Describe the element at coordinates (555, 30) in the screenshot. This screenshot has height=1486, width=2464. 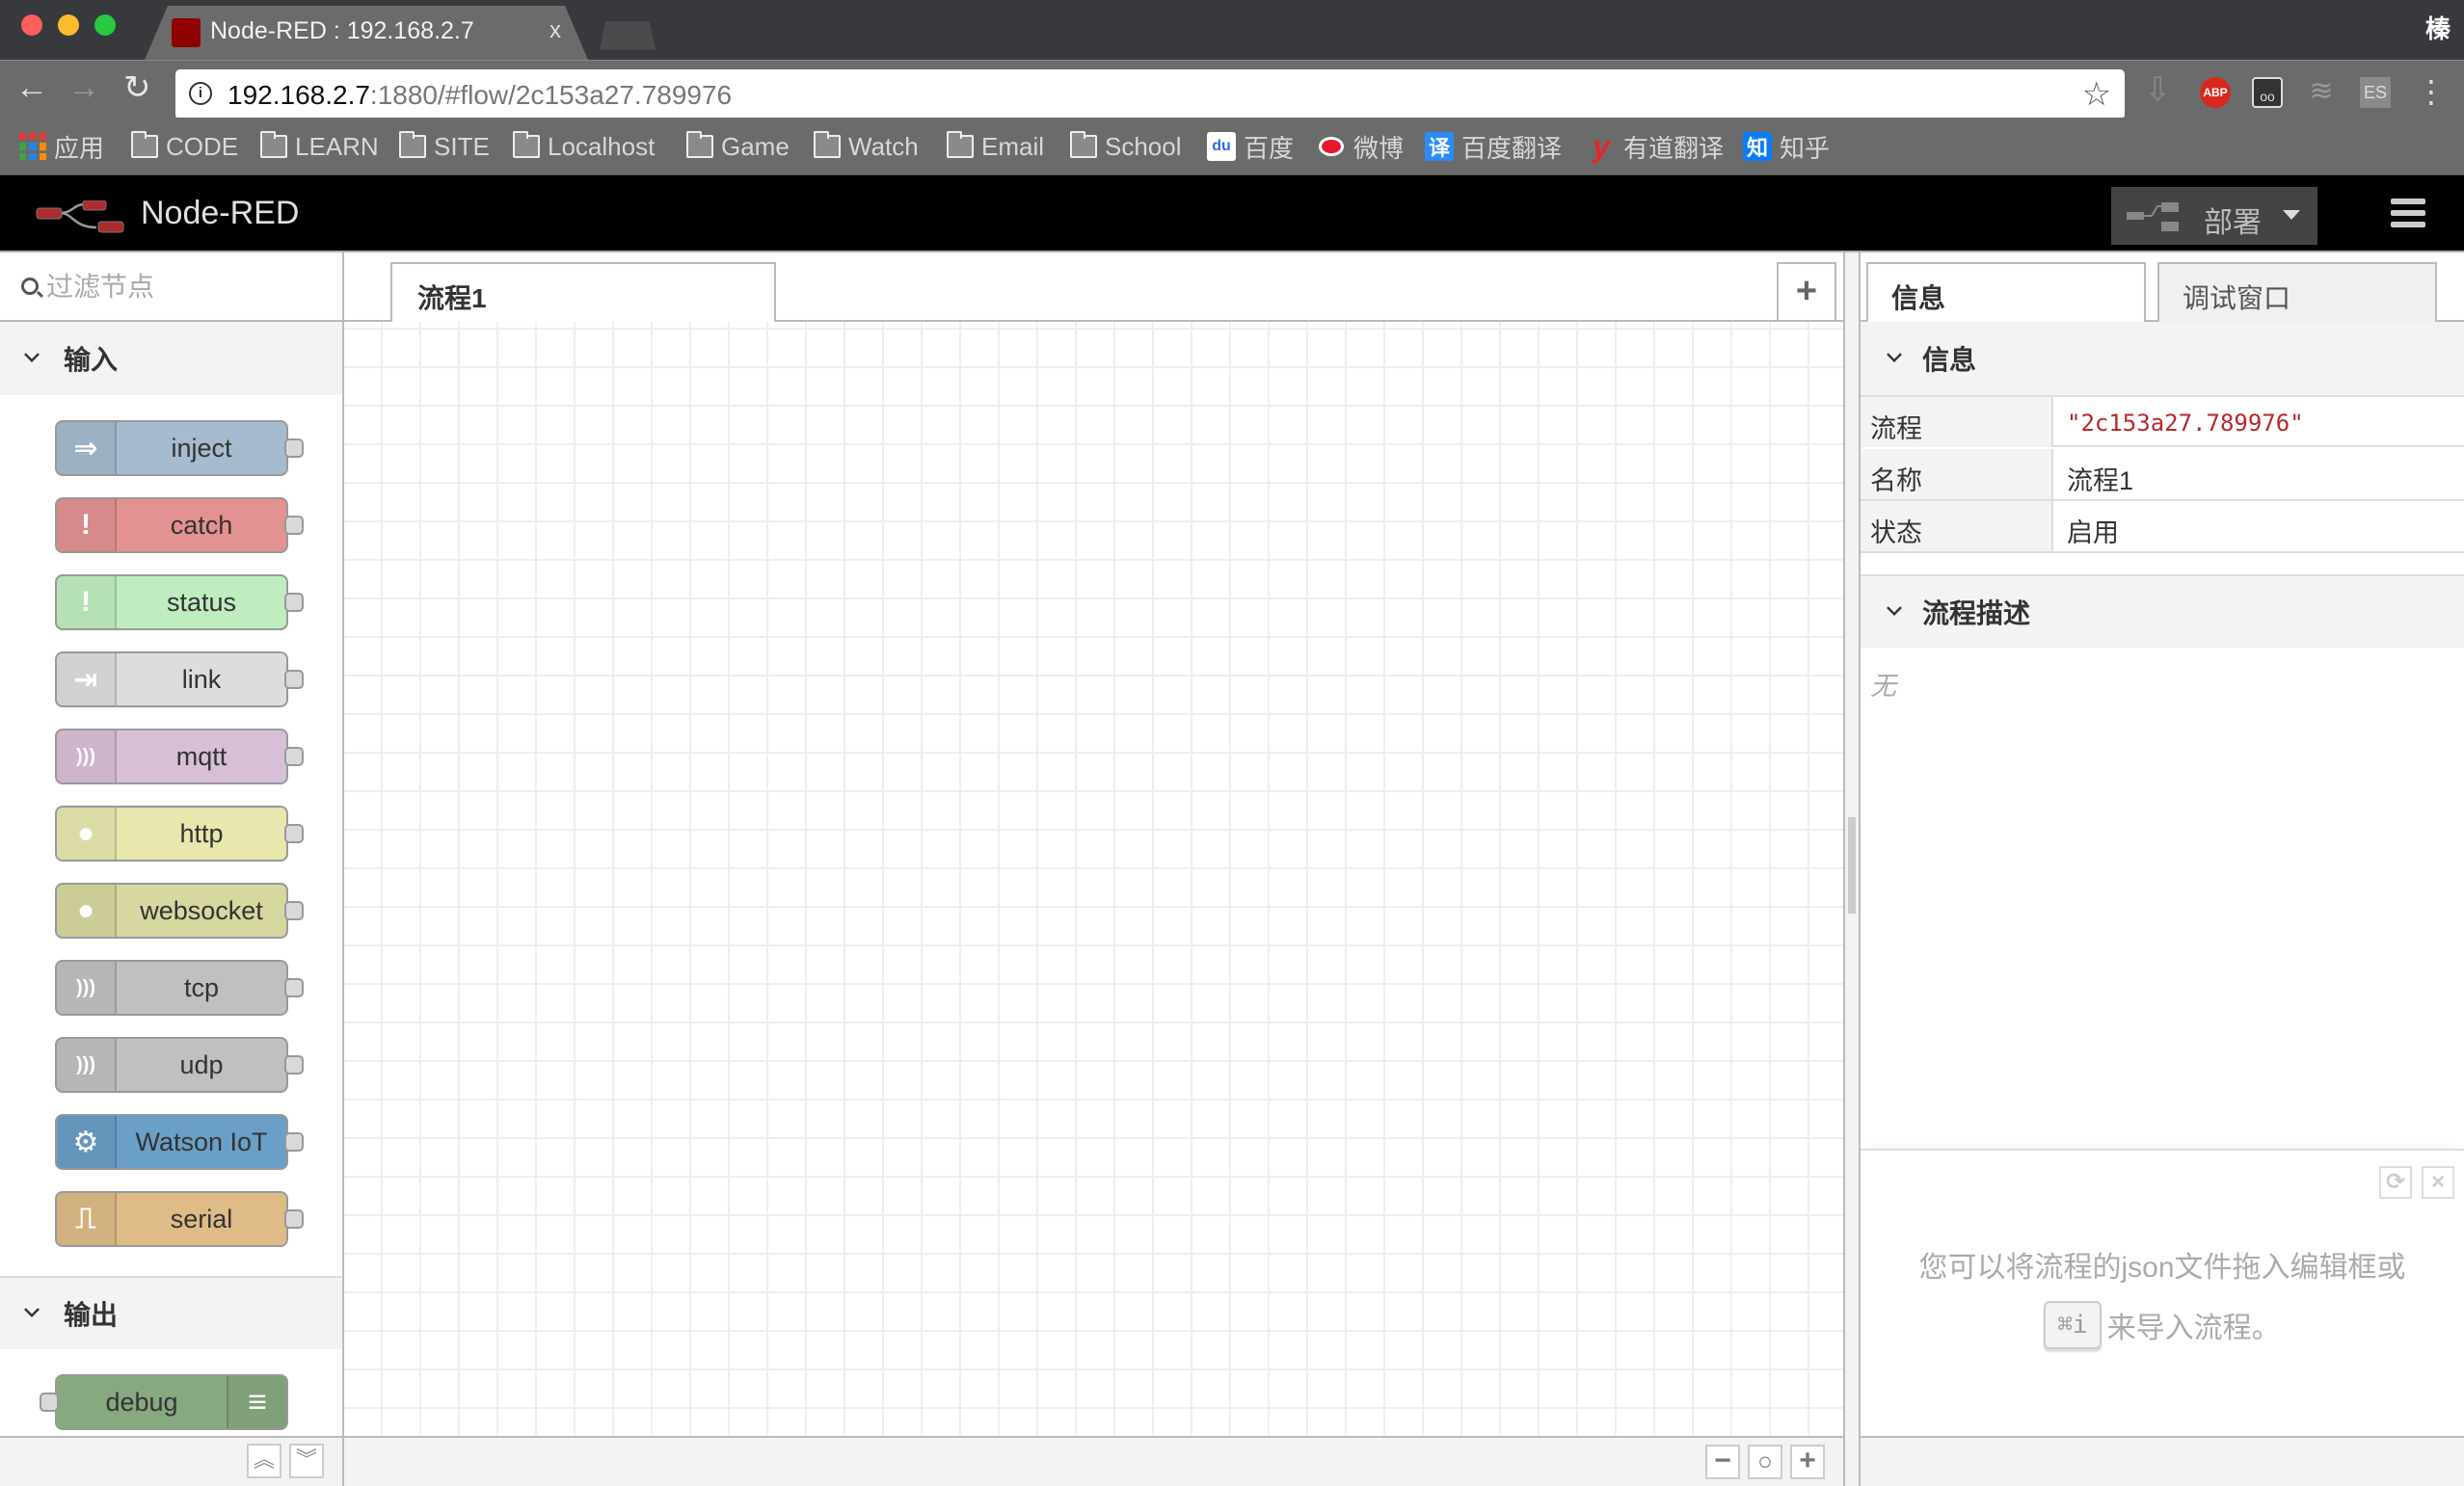
I see `close-tab-icon: x` at that location.